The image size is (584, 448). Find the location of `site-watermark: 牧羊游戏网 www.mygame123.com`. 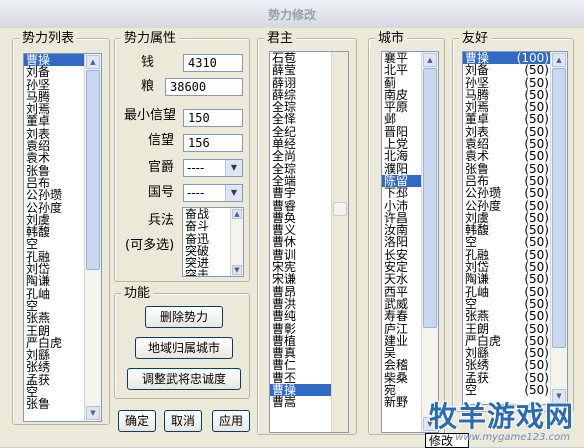

site-watermark: 牧羊游戏网 www.mygame123.com is located at coordinates (480, 420).